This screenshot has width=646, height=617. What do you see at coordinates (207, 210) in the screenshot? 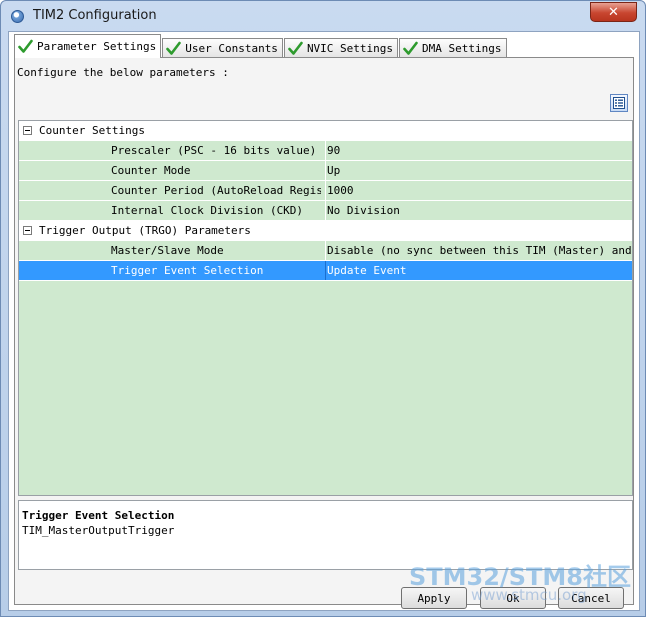
I see `param-name: Internal Clock Division (CKD)` at bounding box center [207, 210].